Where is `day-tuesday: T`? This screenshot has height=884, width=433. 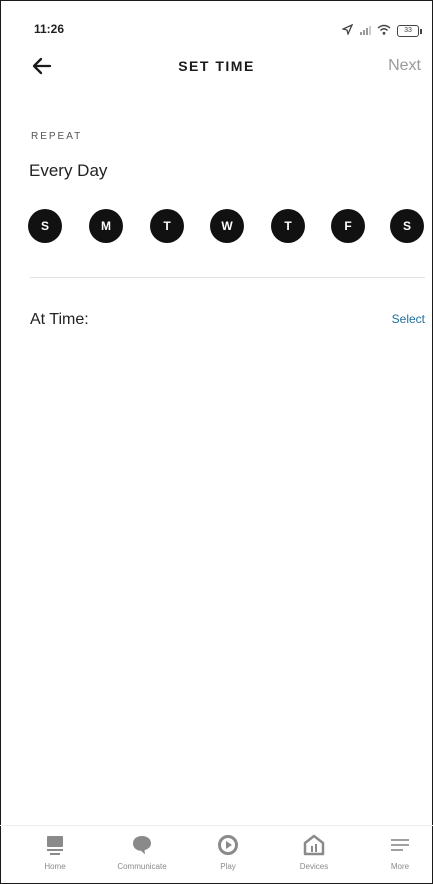 day-tuesday: T is located at coordinates (167, 226).